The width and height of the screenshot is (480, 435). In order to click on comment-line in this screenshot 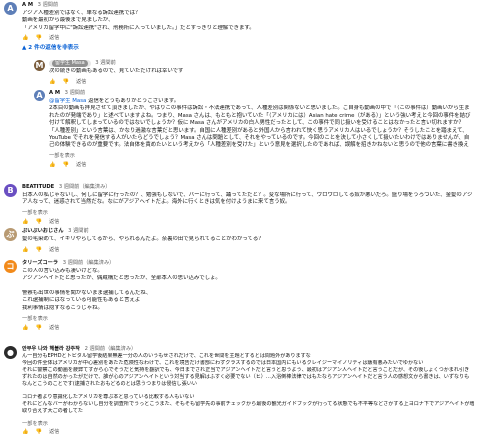, I will do `click(247, 286)`.